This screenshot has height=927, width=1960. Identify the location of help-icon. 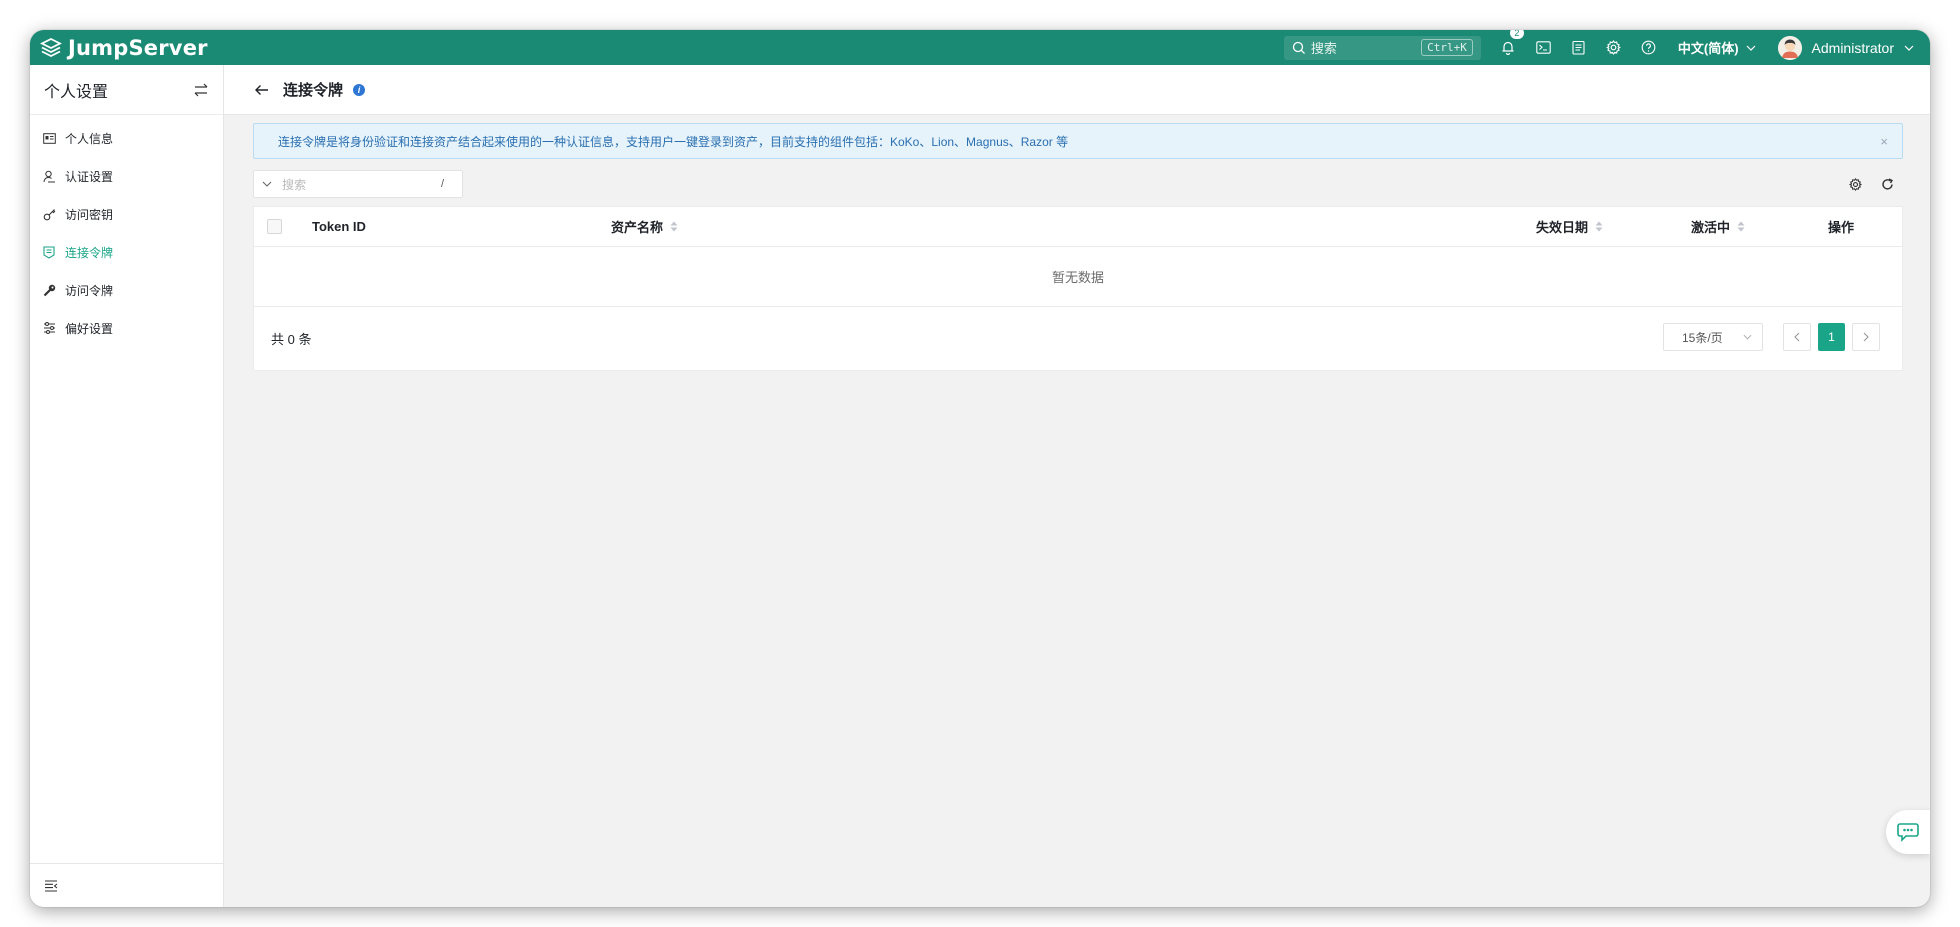
(1648, 47).